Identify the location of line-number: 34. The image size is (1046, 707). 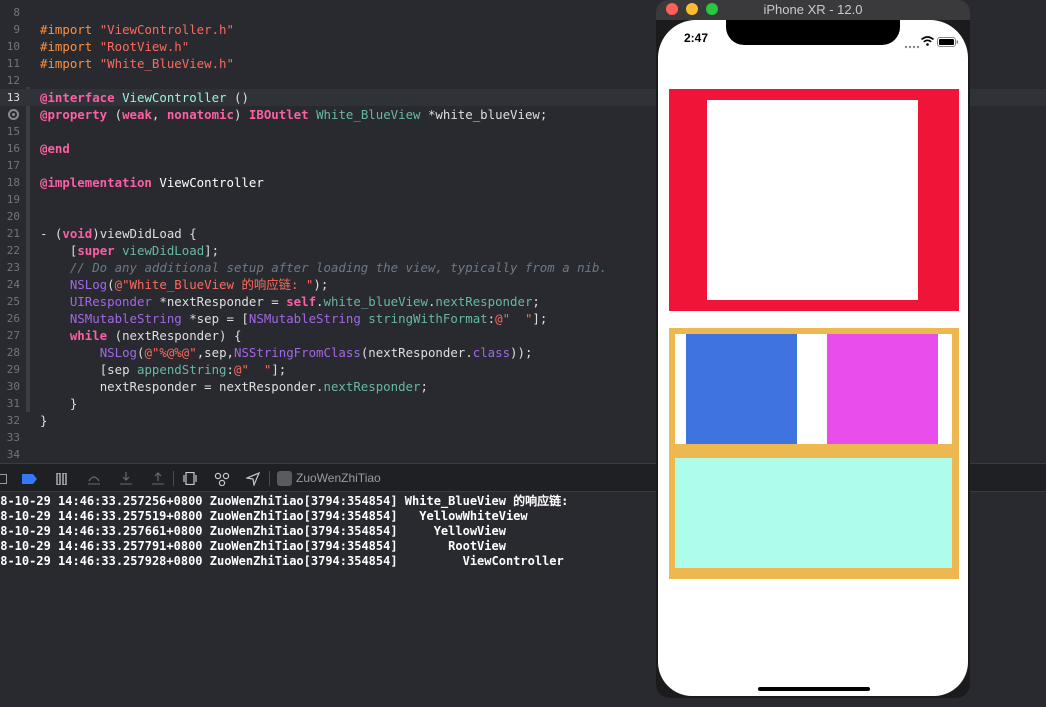
(13, 454).